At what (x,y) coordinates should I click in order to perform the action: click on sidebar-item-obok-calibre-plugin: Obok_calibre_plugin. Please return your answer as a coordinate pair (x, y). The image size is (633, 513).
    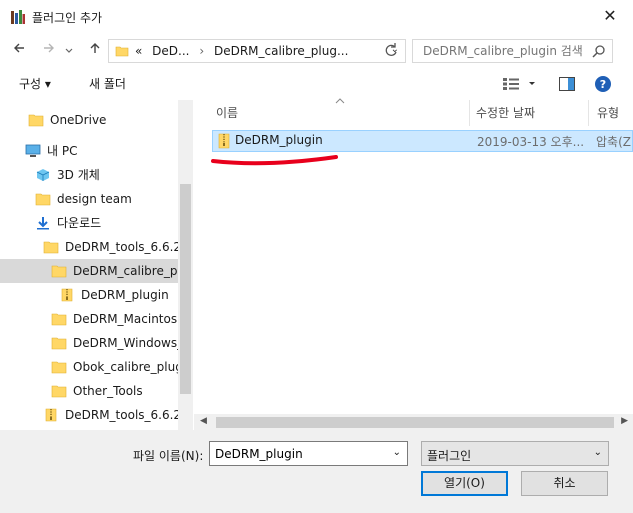
    Looking at the image, I should click on (122, 367).